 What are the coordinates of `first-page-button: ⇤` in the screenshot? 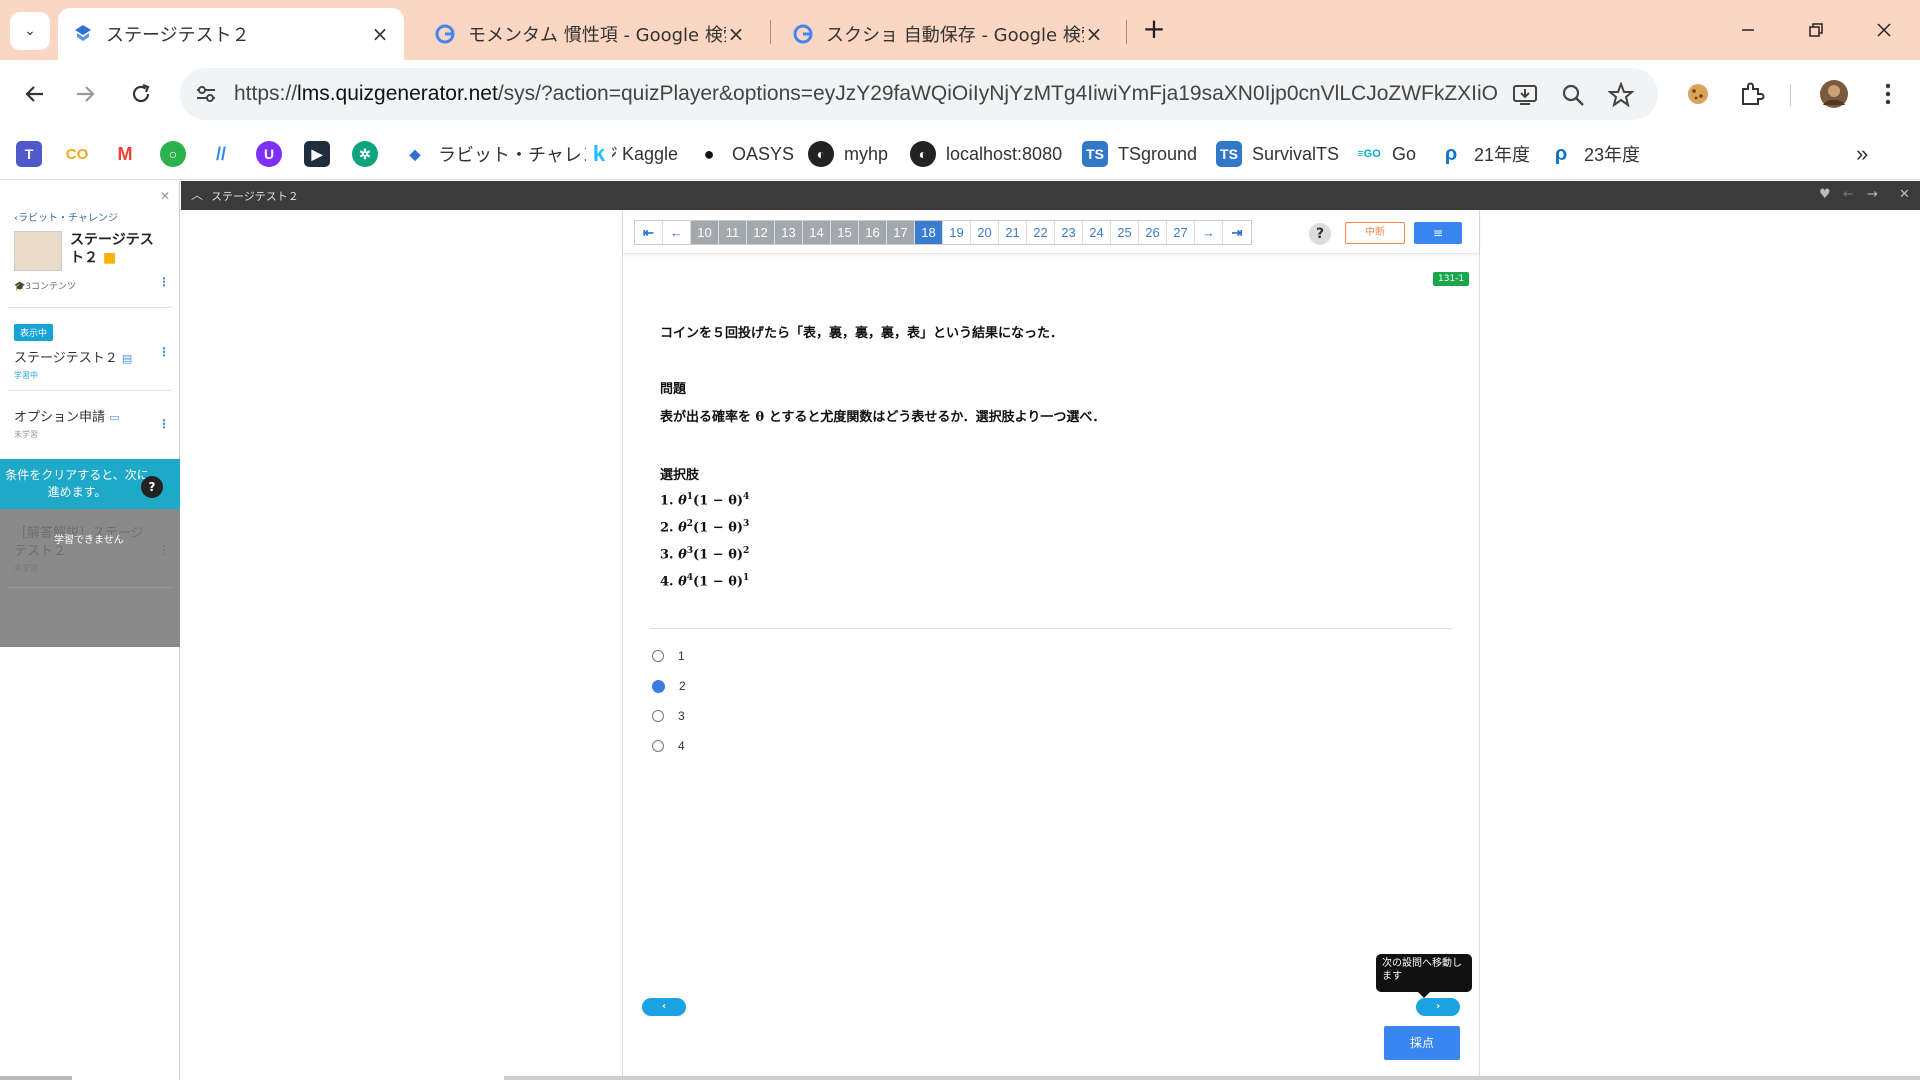 It's located at (649, 232).